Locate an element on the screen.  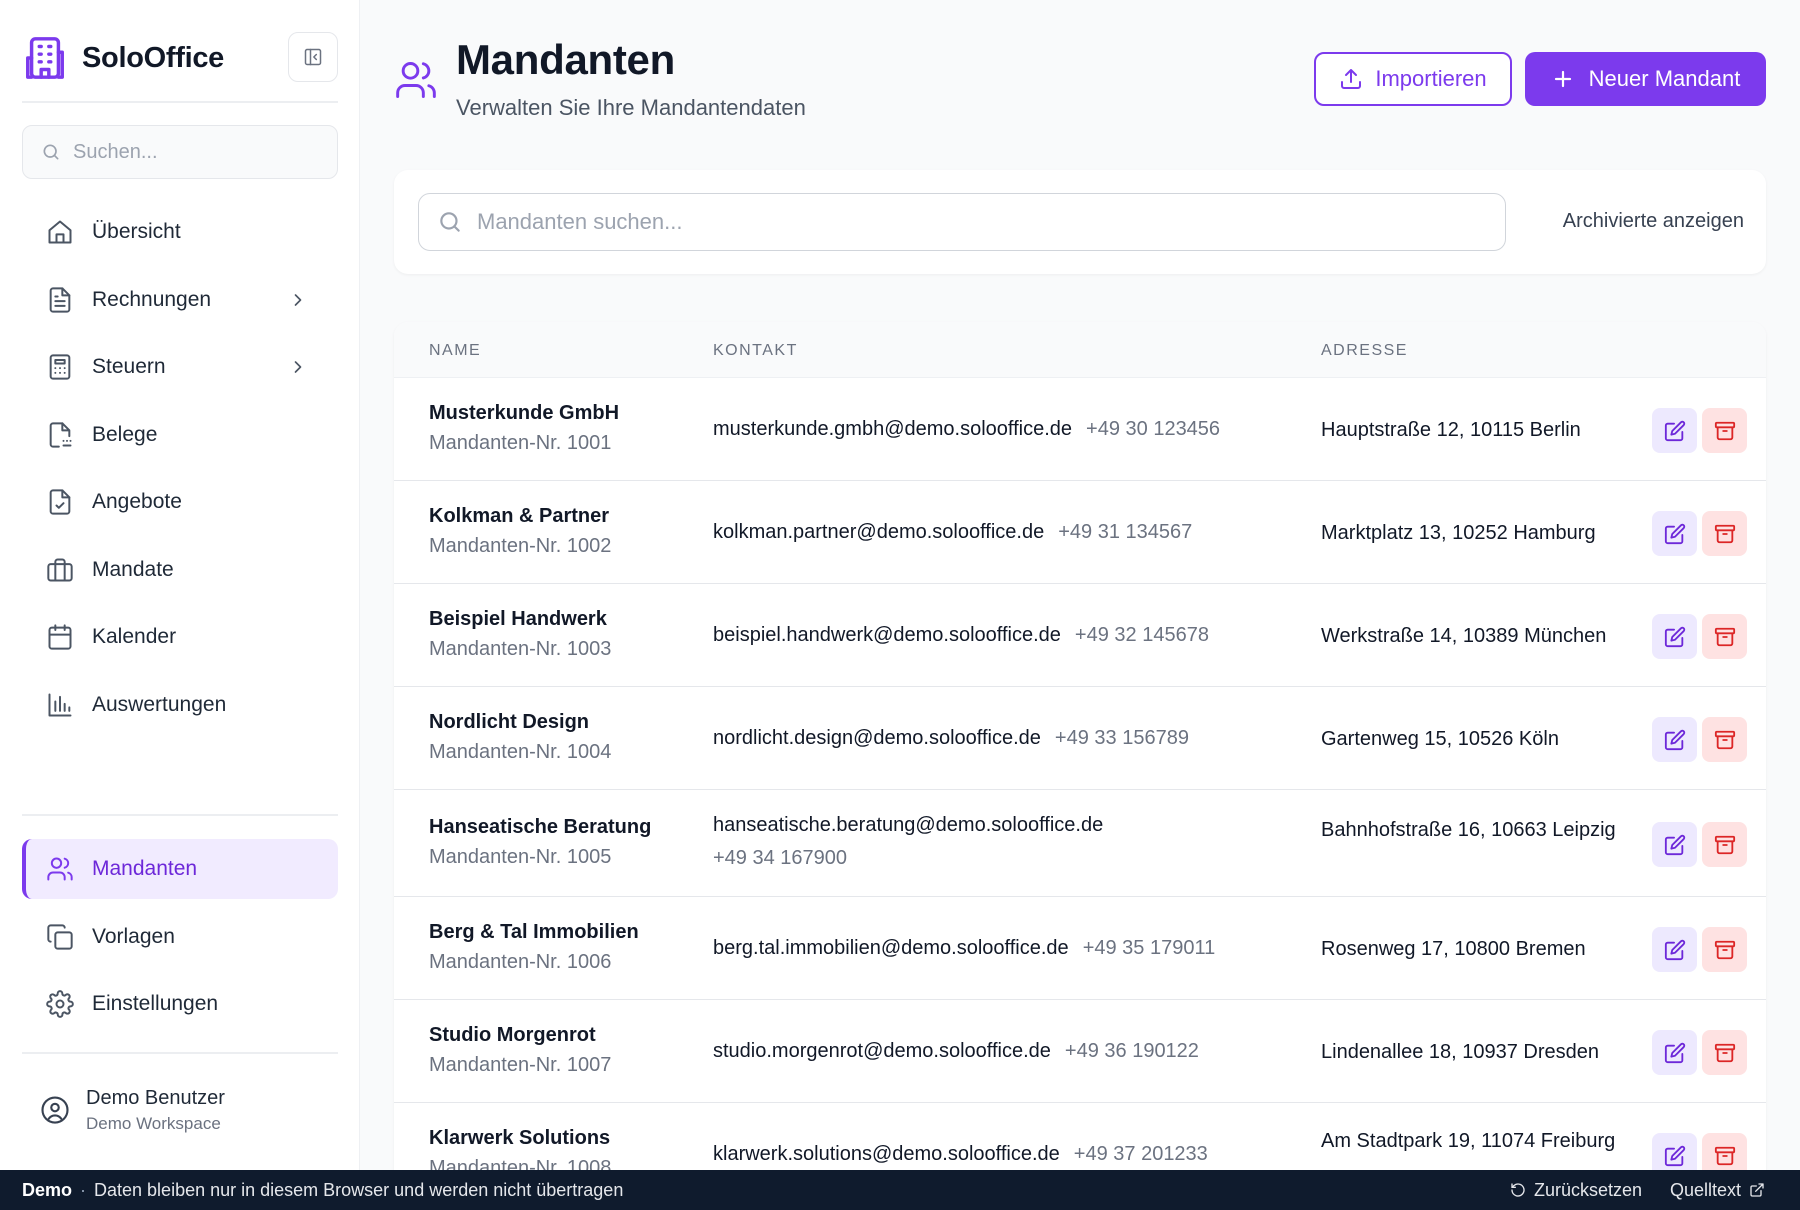
sidebar-item-vorlagen: Vorlagen is located at coordinates (180, 937).